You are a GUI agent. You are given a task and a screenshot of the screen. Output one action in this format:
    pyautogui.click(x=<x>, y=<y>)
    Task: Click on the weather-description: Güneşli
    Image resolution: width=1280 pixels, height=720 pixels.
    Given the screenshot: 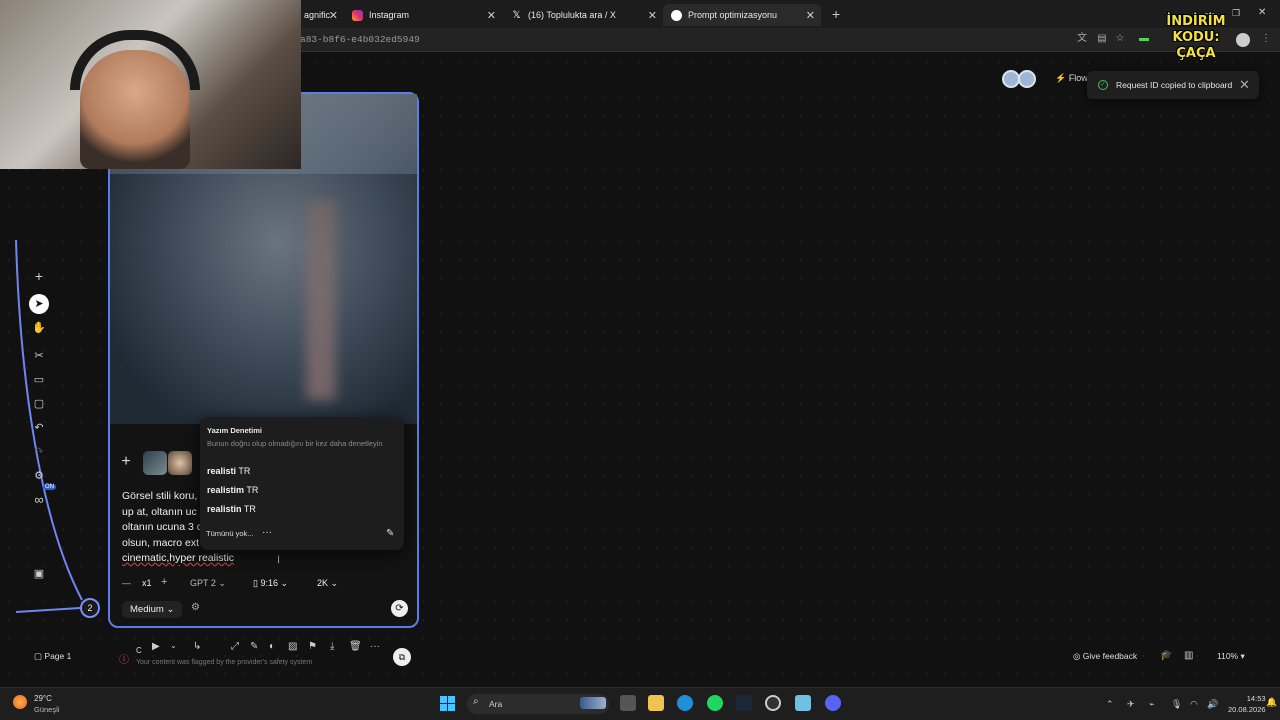 What is the action you would take?
    pyautogui.click(x=46, y=709)
    